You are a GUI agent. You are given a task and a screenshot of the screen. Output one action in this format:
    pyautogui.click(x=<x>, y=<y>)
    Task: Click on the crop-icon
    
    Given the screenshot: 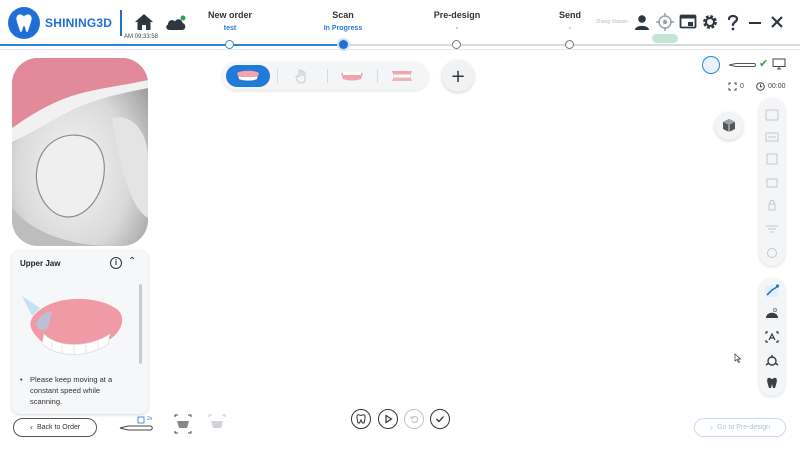 What is the action you would take?
    pyautogui.click(x=772, y=183)
    